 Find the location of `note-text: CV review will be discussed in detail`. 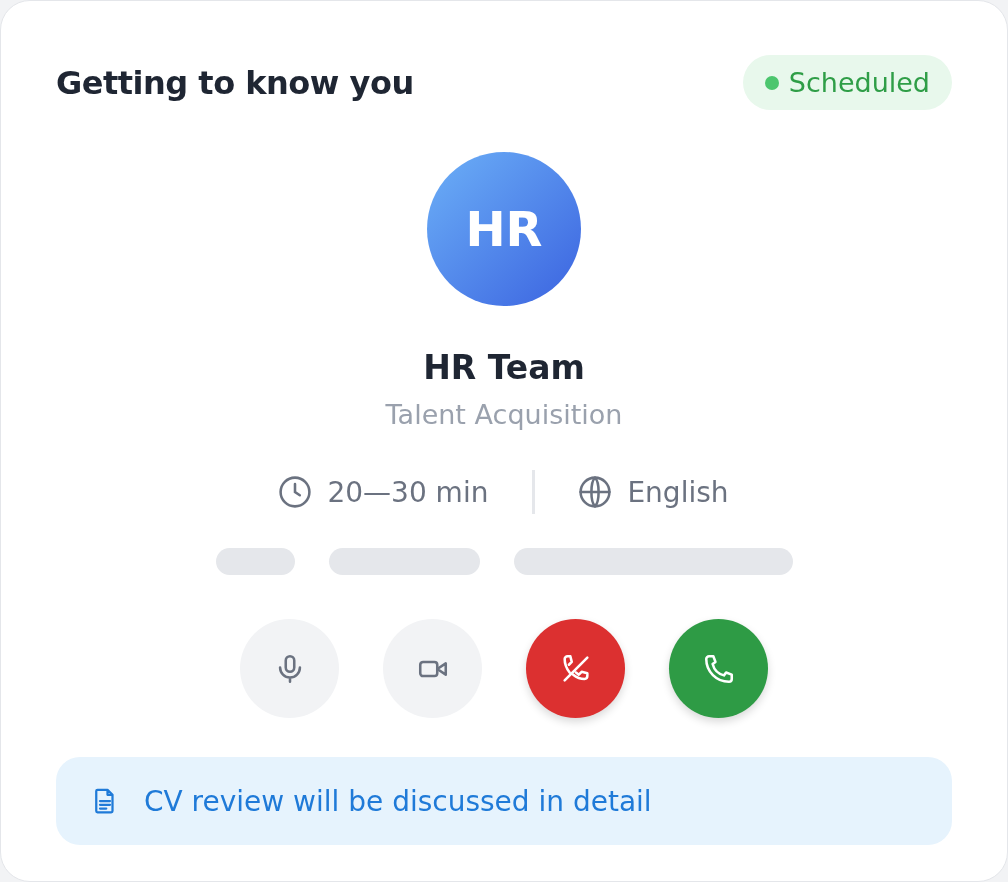

note-text: CV review will be discussed in detail is located at coordinates (398, 801).